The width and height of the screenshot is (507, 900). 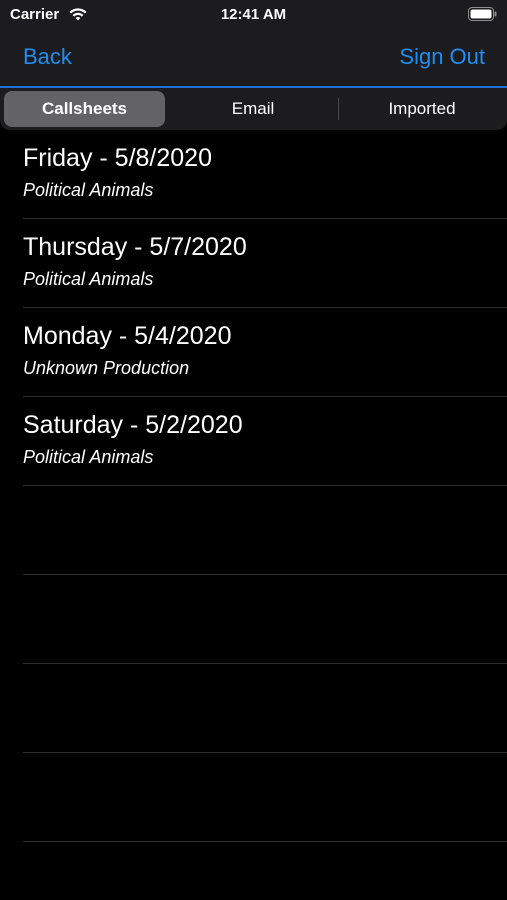 I want to click on navigation-bar: Back Sign Out, so click(x=253, y=58).